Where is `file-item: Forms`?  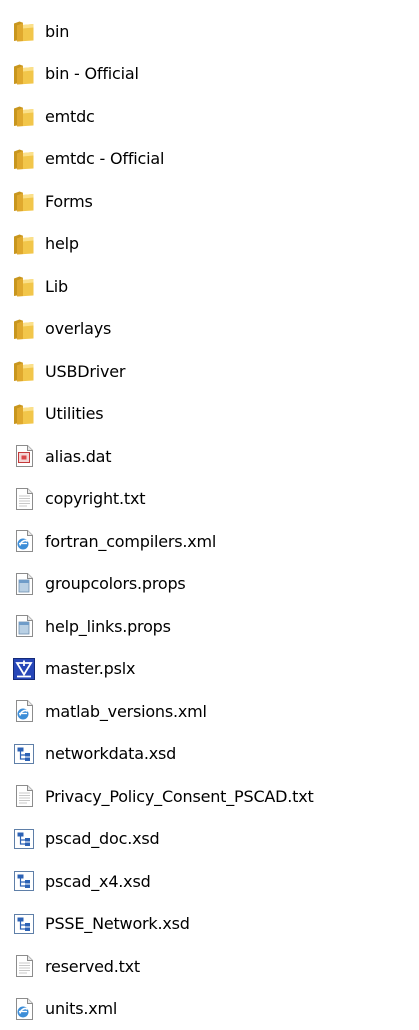
file-item: Forms is located at coordinates (209, 201).